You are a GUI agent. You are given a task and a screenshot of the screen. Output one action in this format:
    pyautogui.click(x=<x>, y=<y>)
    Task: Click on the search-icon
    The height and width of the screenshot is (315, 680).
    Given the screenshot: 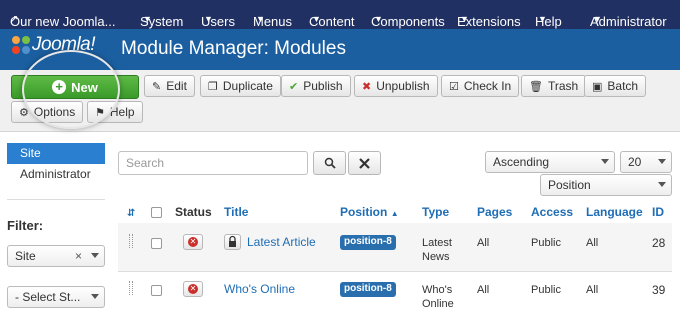 What is the action you would take?
    pyautogui.click(x=330, y=163)
    